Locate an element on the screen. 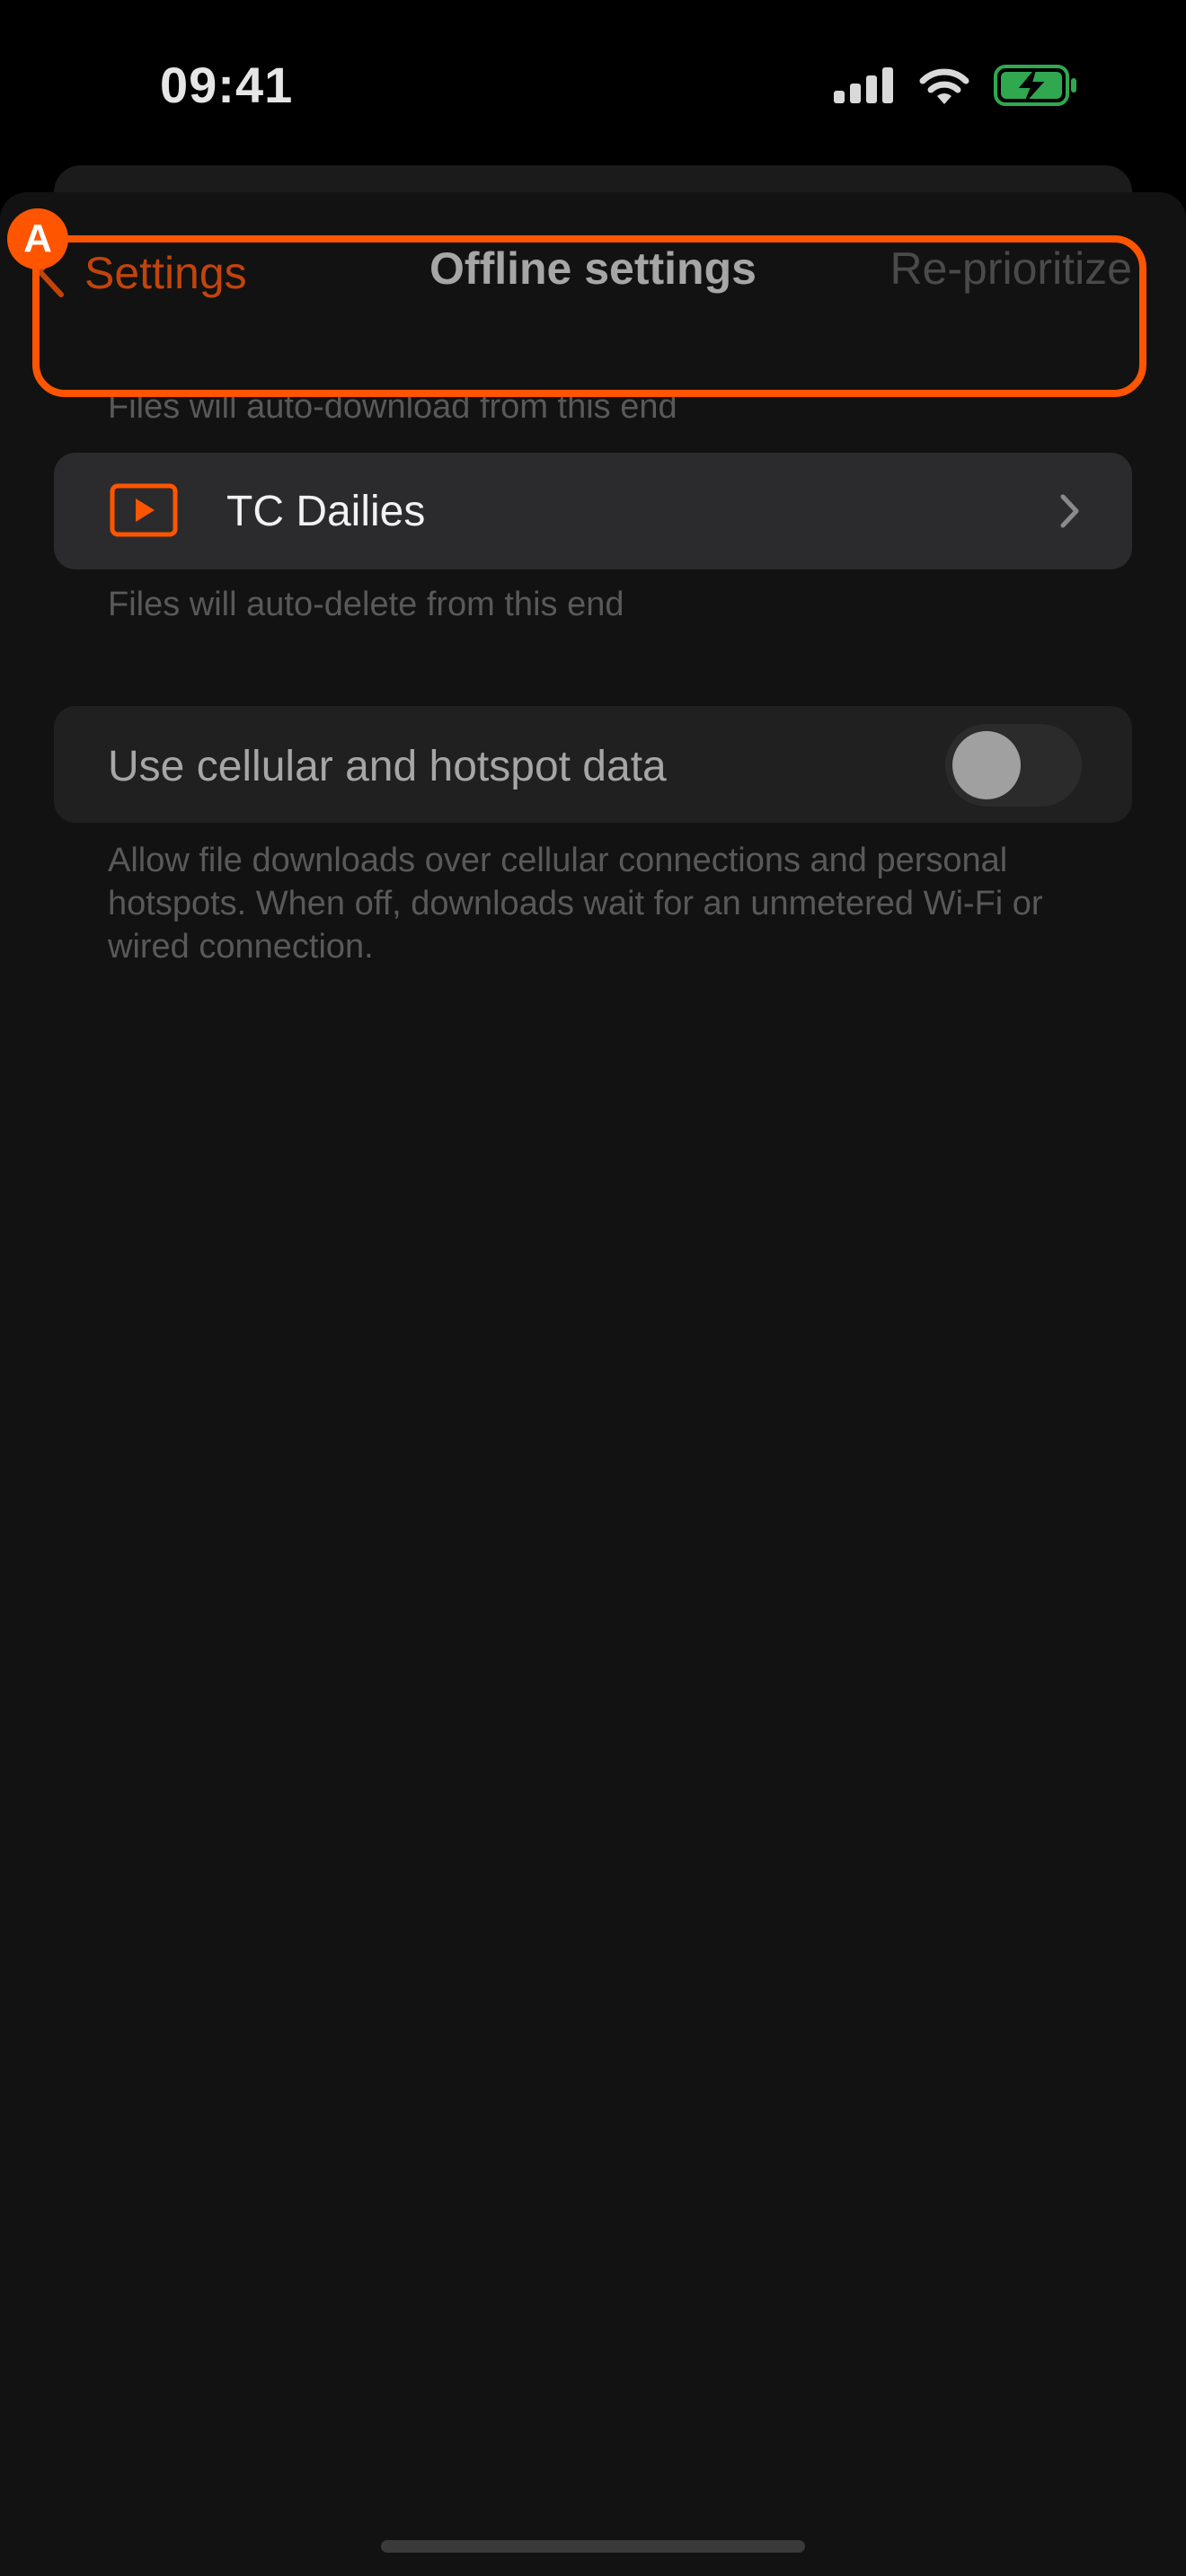 Image resolution: width=1186 pixels, height=2576 pixels. cellular-data-label: Use cellular and hotspot data is located at coordinates (387, 766).